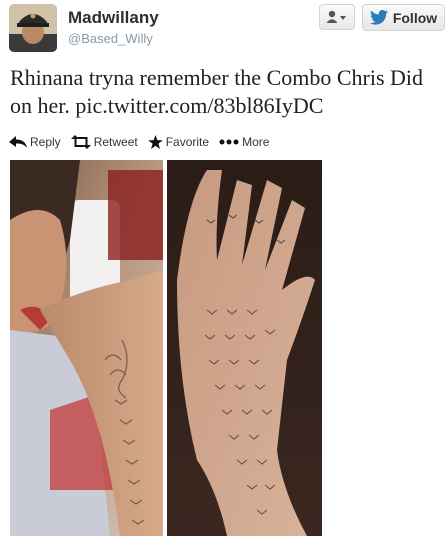 Image resolution: width=448 pixels, height=537 pixels. I want to click on user-actions-button, so click(337, 17).